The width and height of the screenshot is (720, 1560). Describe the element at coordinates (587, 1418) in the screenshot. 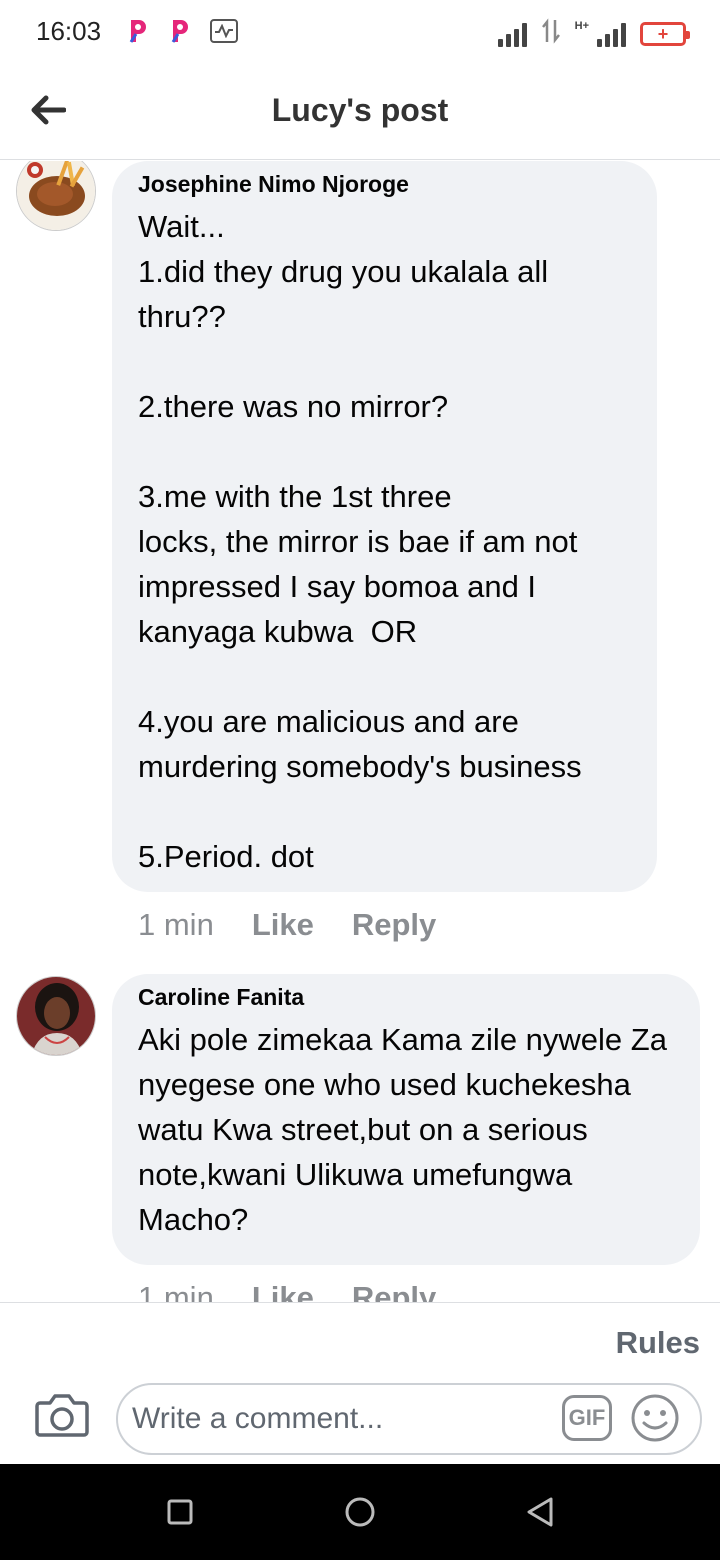

I see `gif-button: GIF` at that location.